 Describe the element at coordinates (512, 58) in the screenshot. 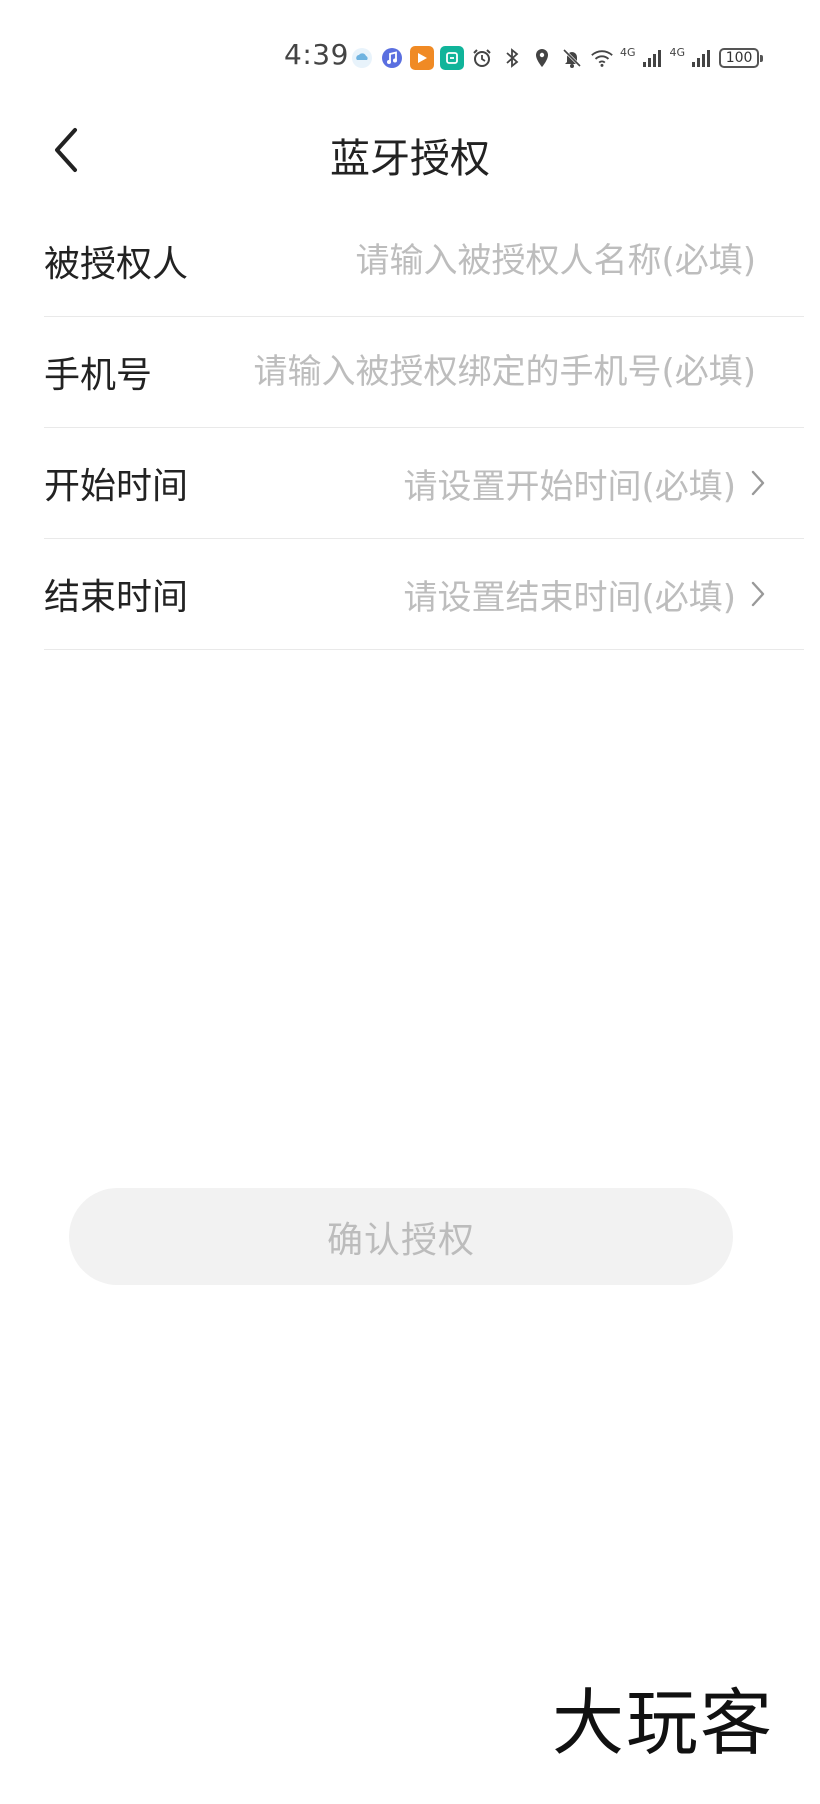

I see `bluetooth-icon` at that location.